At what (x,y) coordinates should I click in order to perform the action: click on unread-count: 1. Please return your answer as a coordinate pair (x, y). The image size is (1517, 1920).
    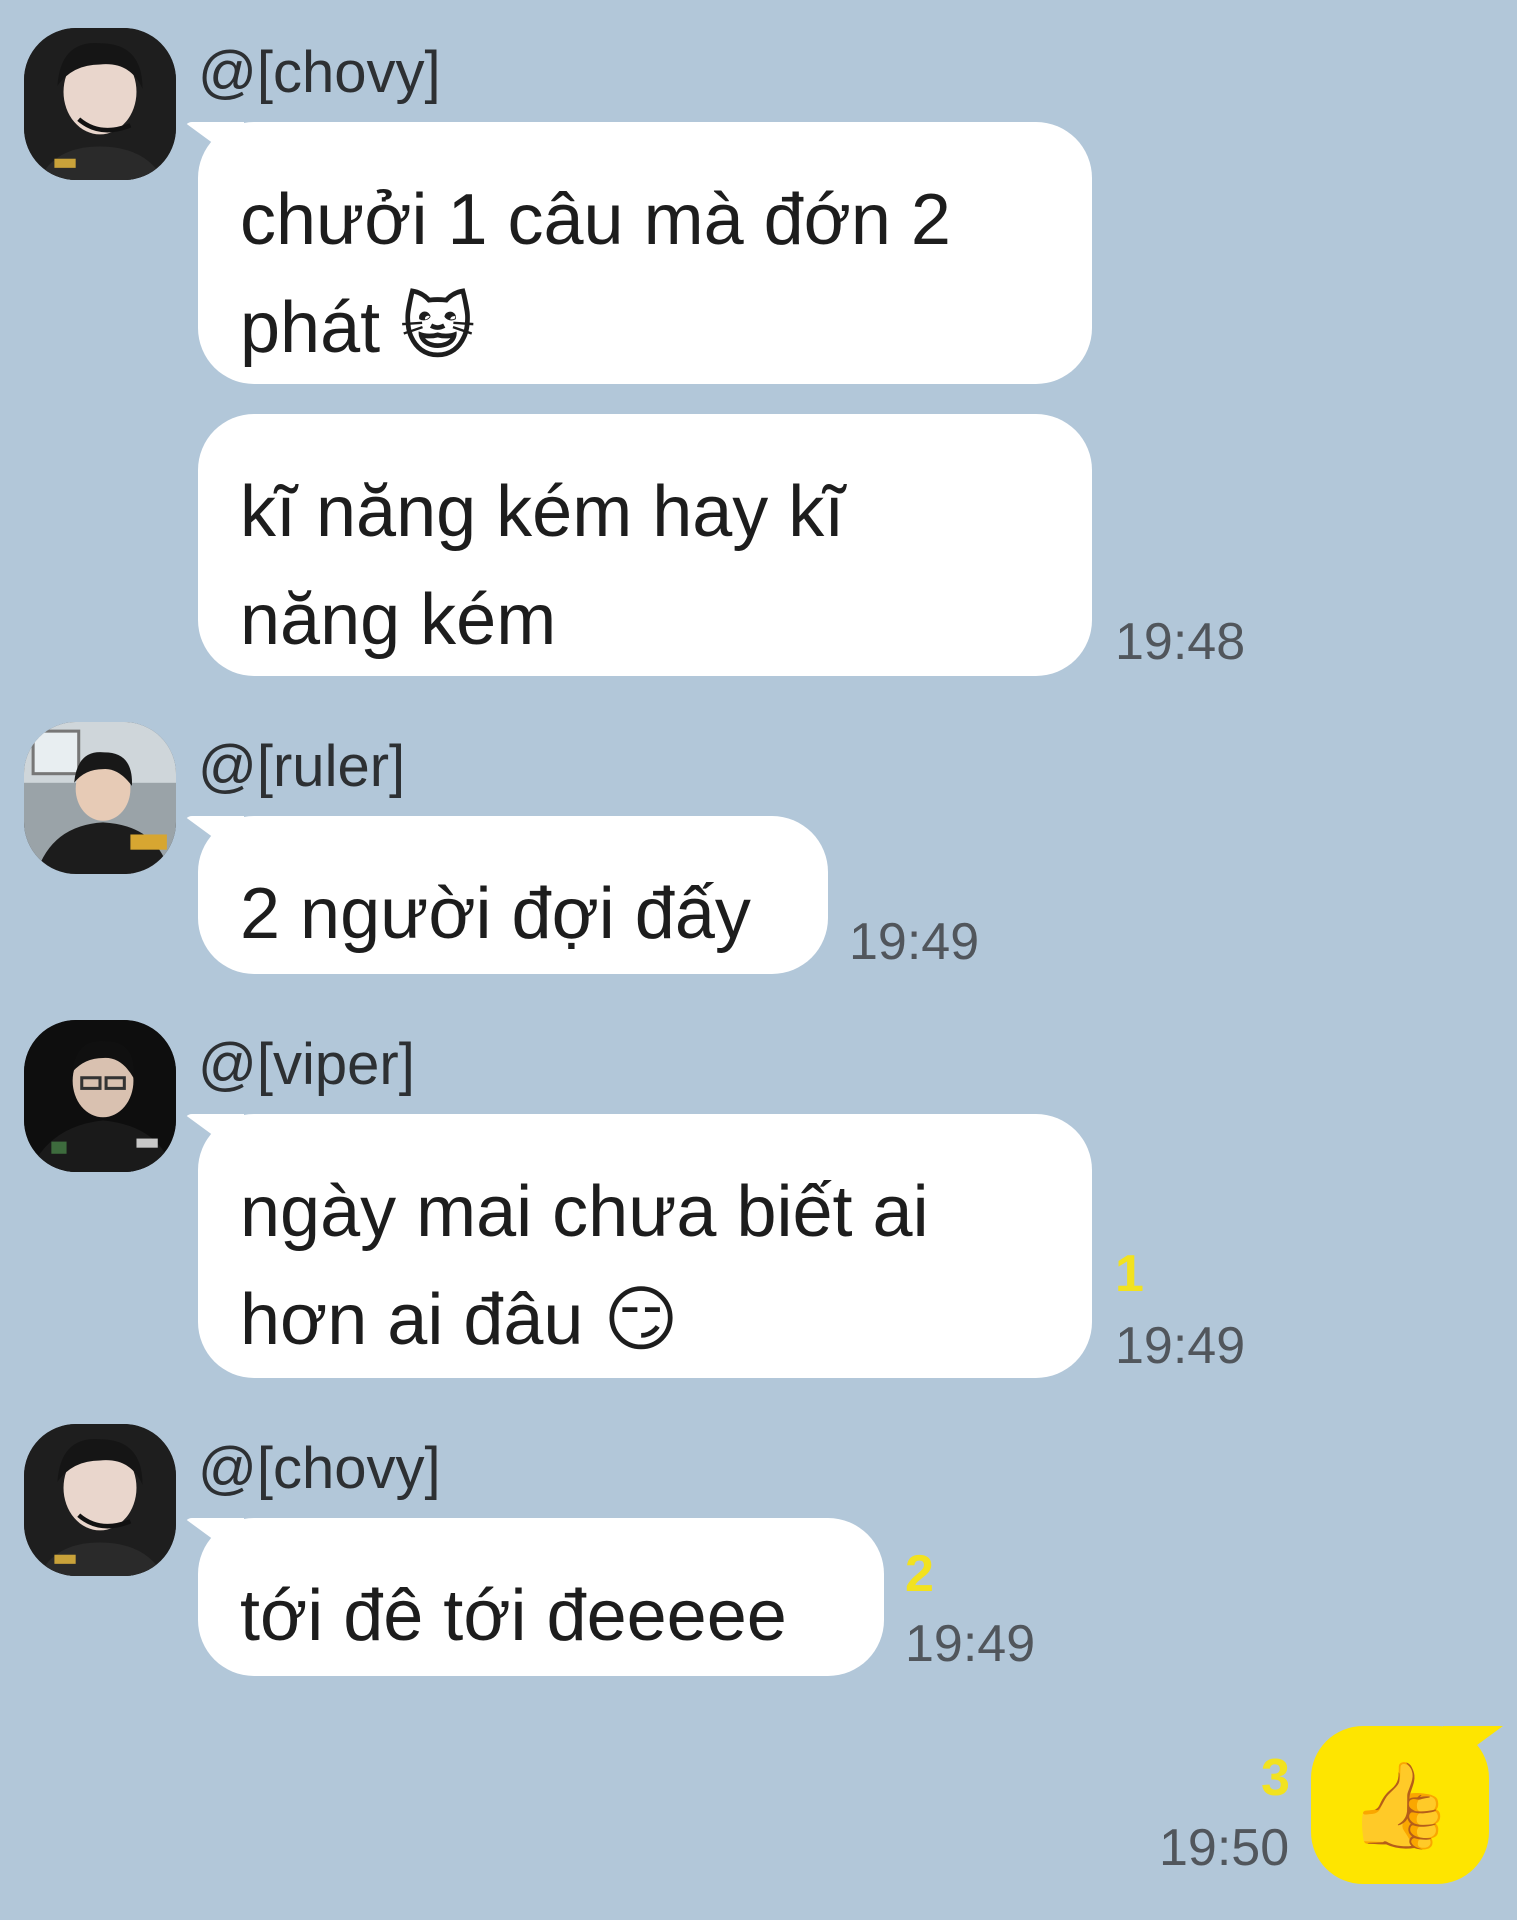
    Looking at the image, I should click on (1129, 1274).